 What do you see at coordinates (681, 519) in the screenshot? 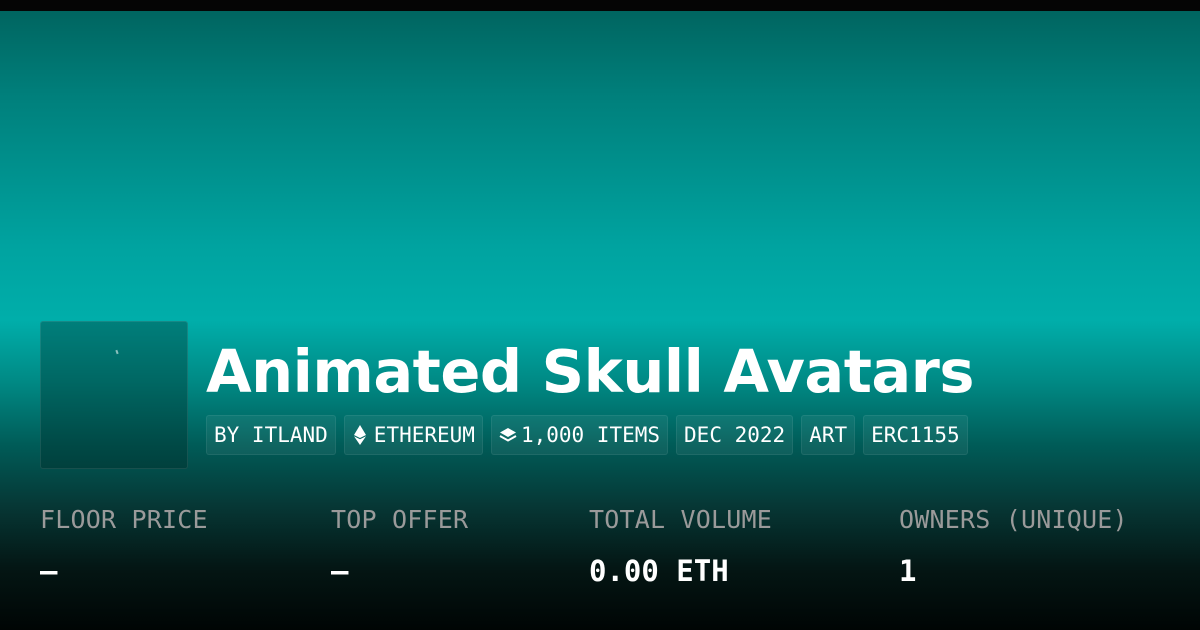
I see `stat-label: TOTAL VOLUME` at bounding box center [681, 519].